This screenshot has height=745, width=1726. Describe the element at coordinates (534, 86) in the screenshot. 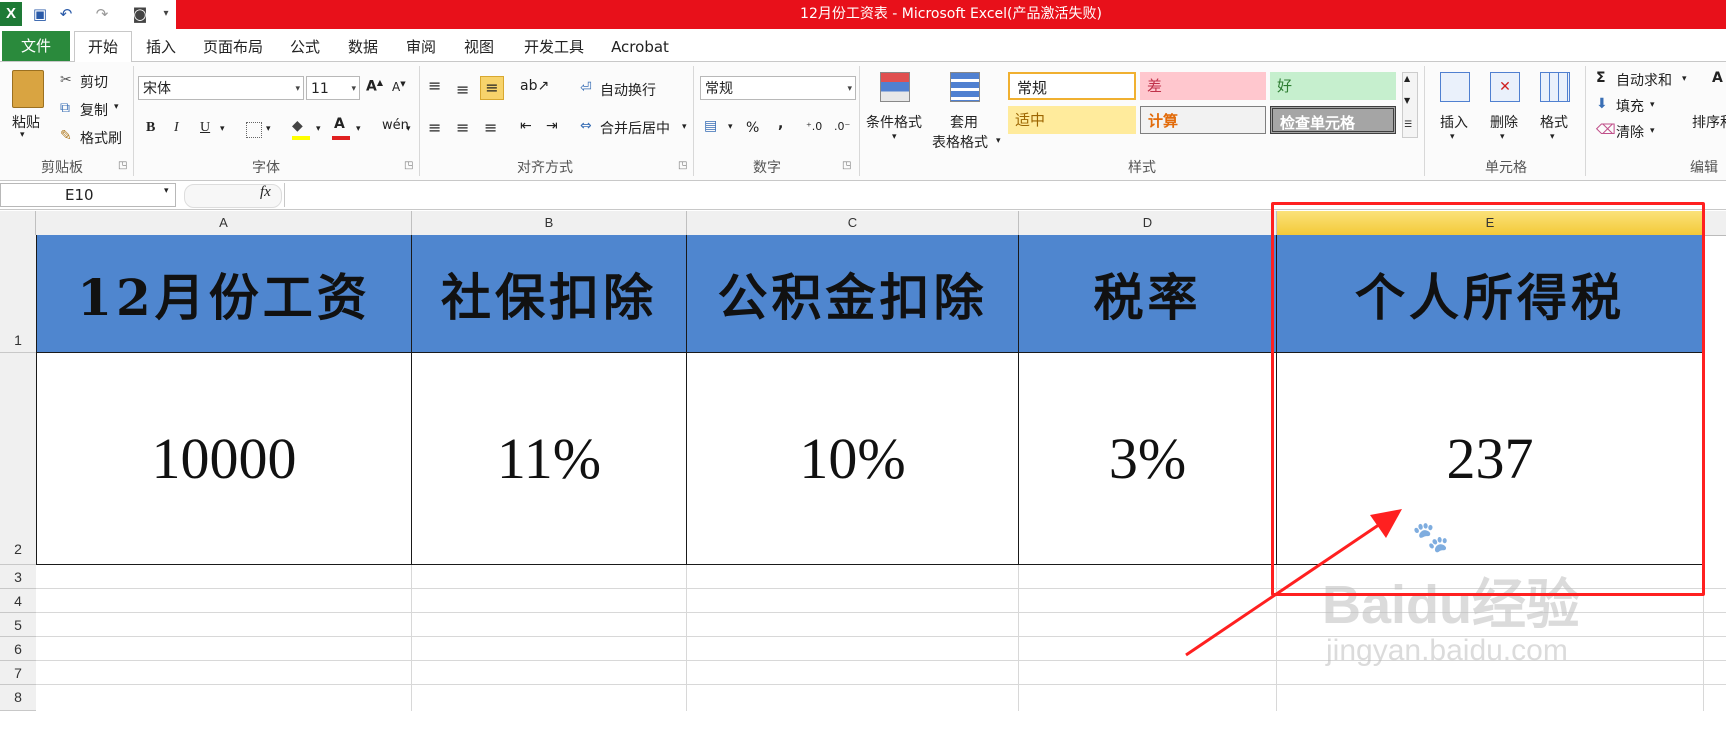

I see `orientation-icon: ab↗` at that location.